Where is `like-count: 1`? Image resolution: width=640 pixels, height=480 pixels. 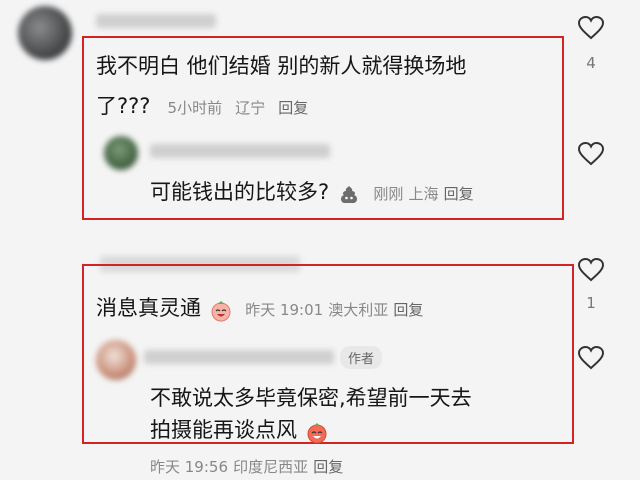
like-count: 1 is located at coordinates (591, 303).